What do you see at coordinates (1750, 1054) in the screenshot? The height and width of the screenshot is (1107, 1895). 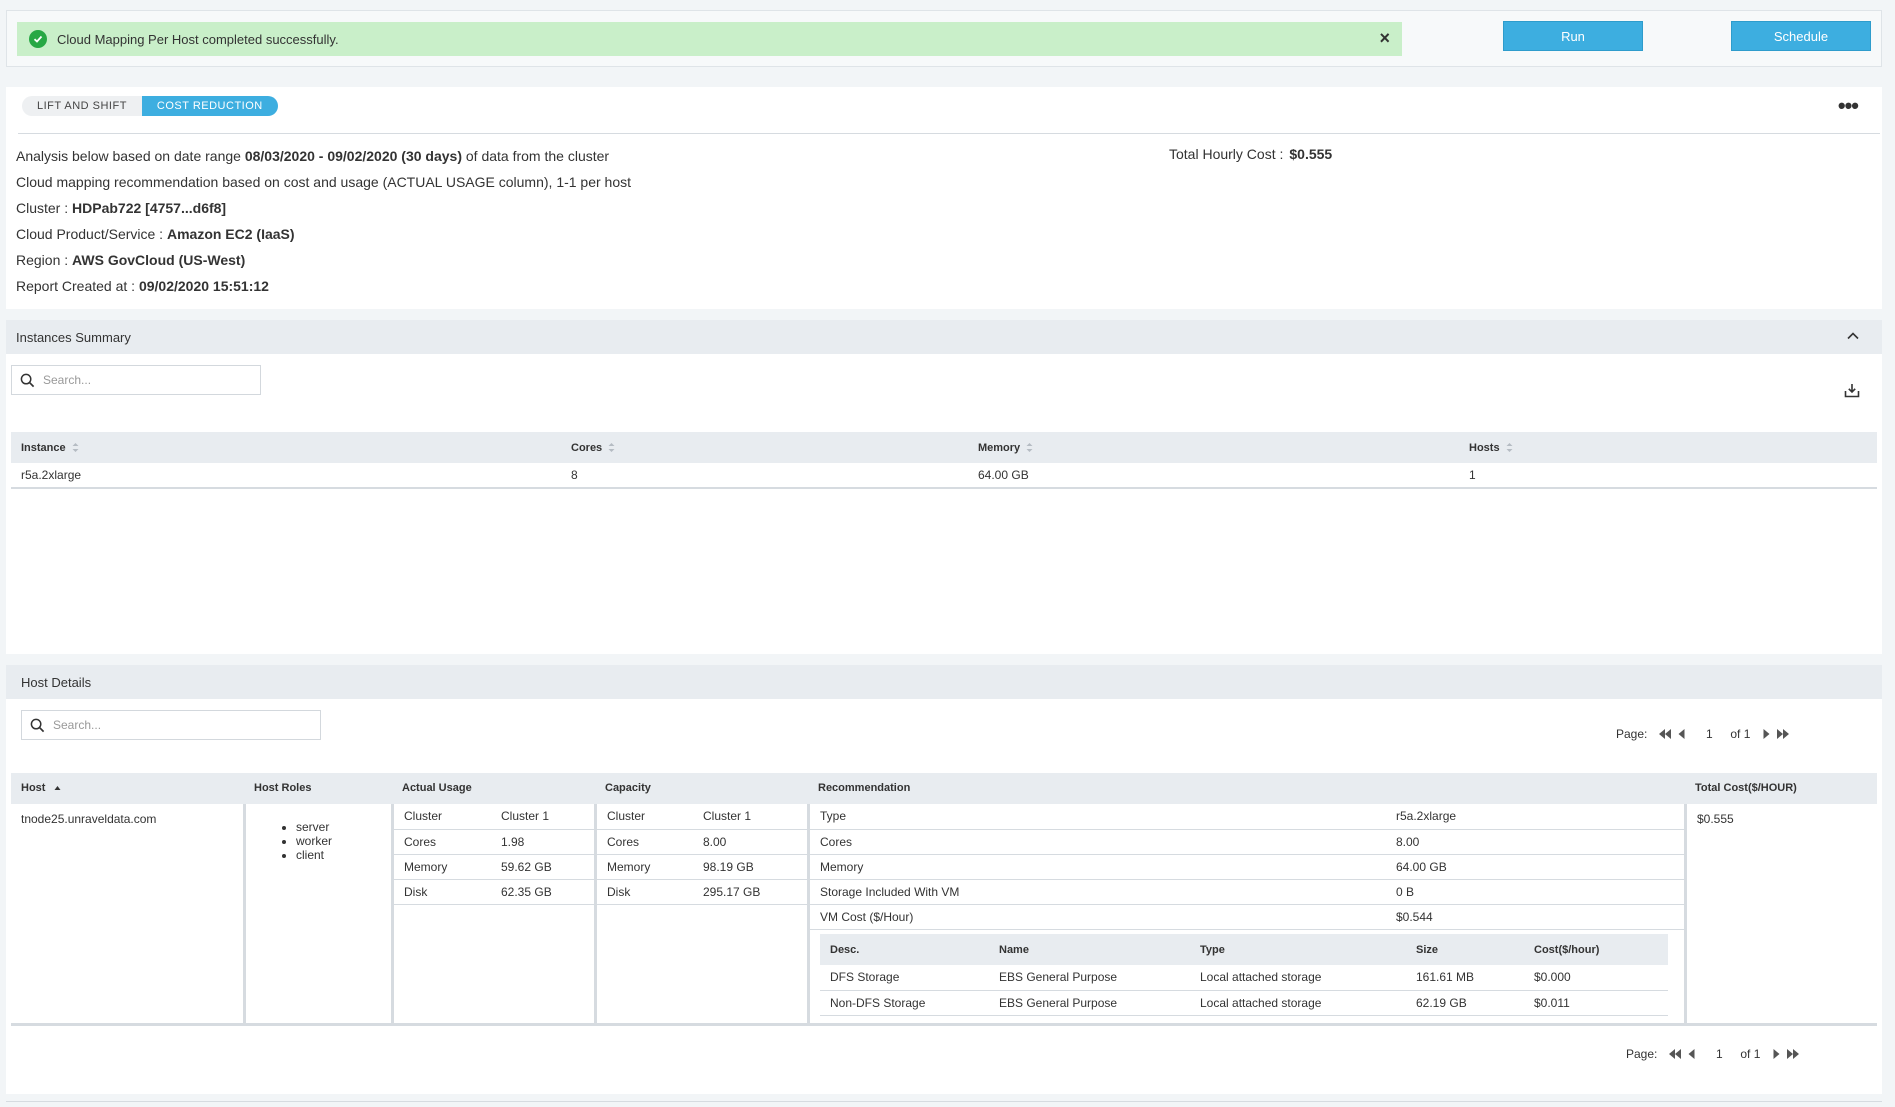 I see `page-total: of 1` at bounding box center [1750, 1054].